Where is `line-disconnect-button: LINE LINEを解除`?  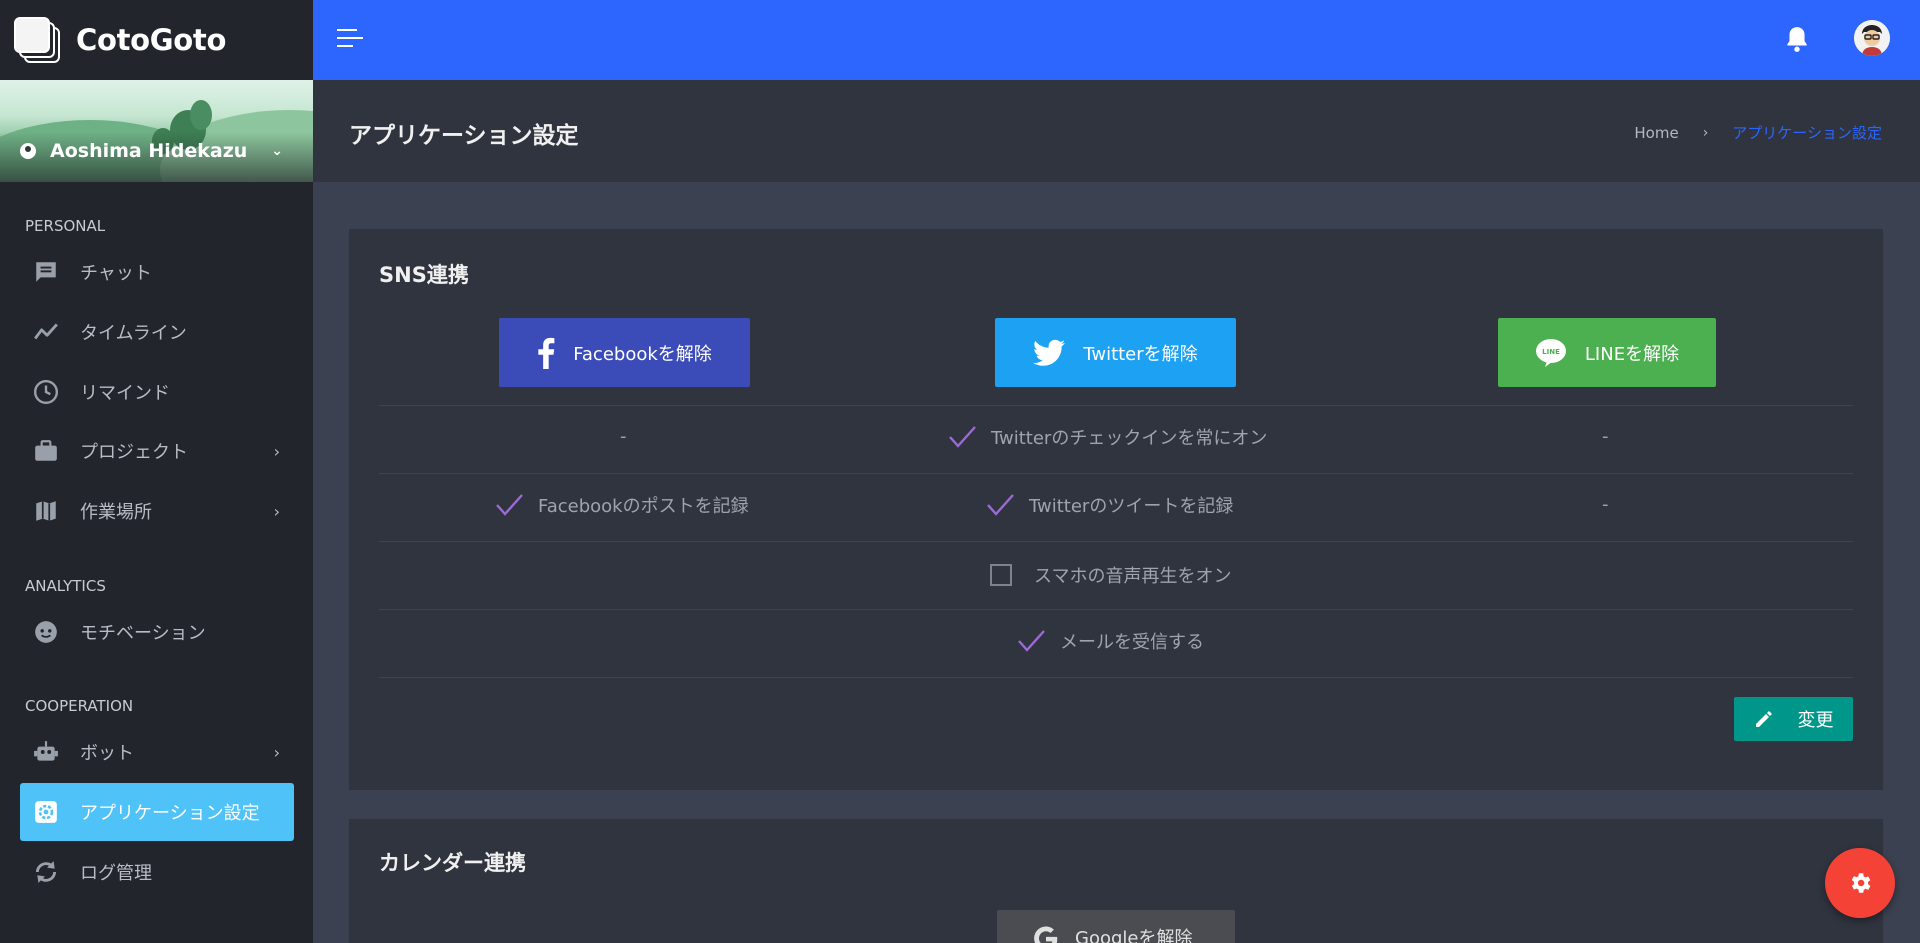
line-disconnect-button: LINE LINEを解除 is located at coordinates (1607, 352).